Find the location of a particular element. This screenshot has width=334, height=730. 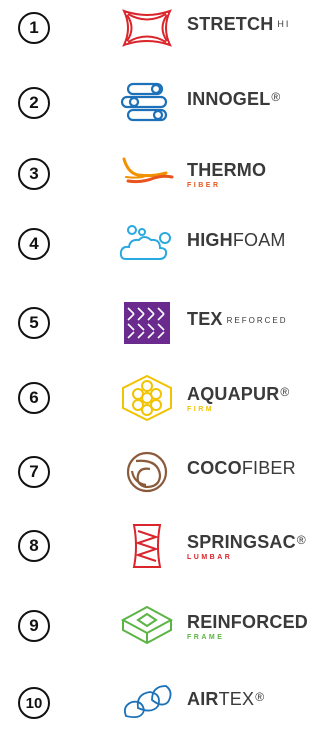

brand-name-thin: TEX is located at coordinates (236, 699).